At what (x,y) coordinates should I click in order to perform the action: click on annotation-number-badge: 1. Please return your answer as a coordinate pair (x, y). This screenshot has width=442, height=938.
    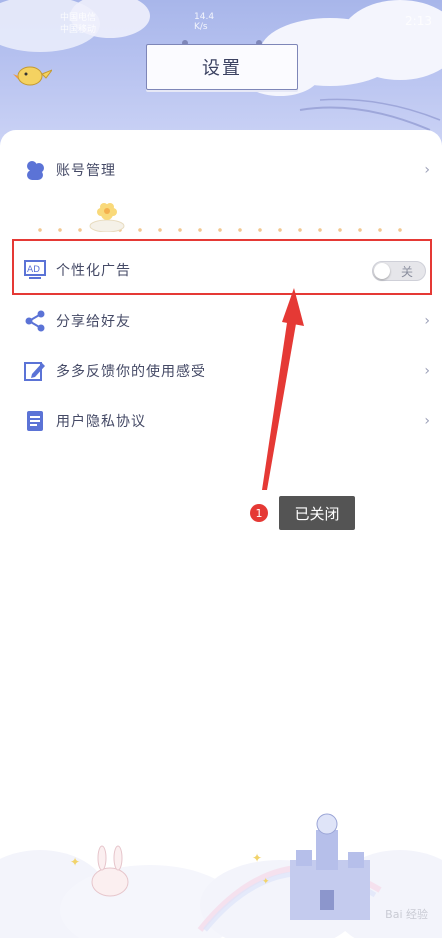
    Looking at the image, I should click on (259, 513).